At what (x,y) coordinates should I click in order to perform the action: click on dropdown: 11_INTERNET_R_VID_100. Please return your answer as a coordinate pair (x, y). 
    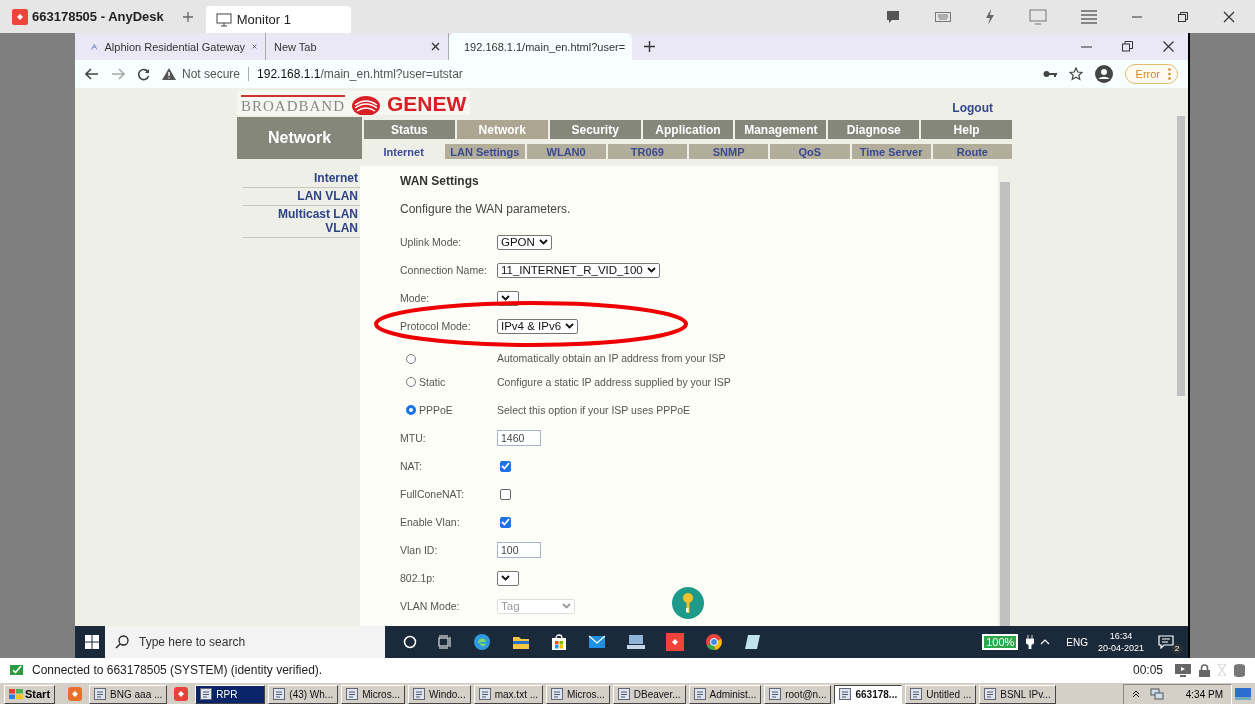
    Looking at the image, I should click on (578, 270).